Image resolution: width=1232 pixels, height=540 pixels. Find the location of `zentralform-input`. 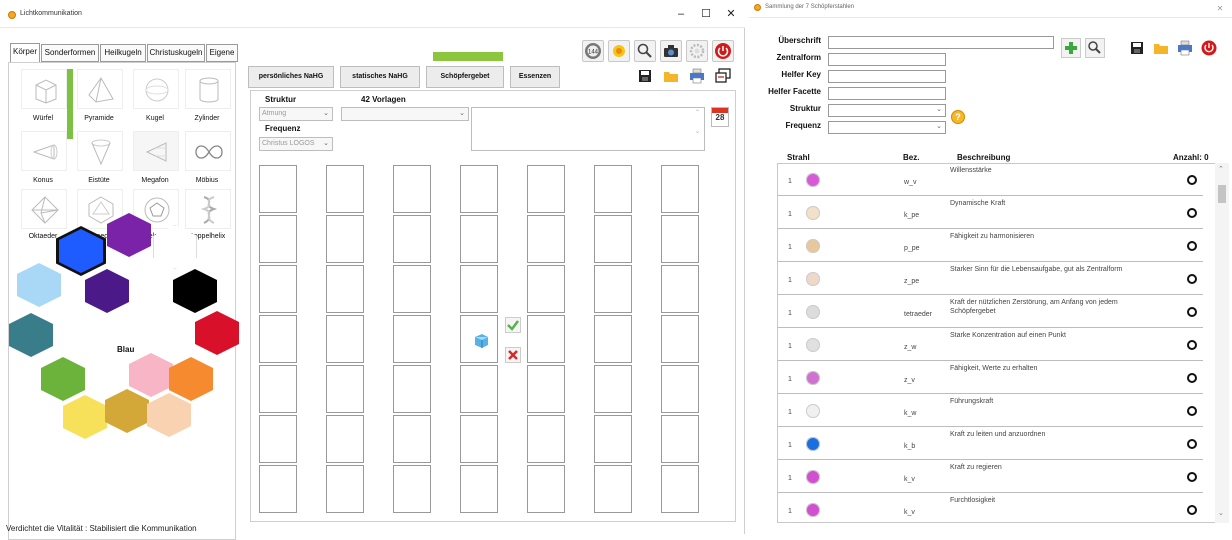

zentralform-input is located at coordinates (887, 59).